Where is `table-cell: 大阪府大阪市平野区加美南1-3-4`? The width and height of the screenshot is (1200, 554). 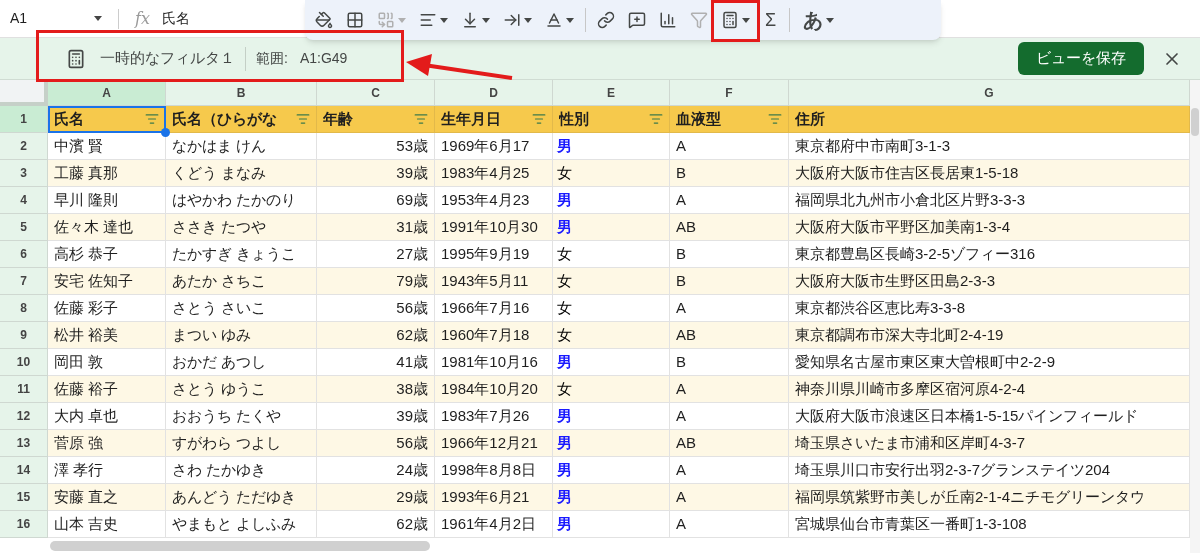 table-cell: 大阪府大阪市平野区加美南1-3-4 is located at coordinates (989, 227).